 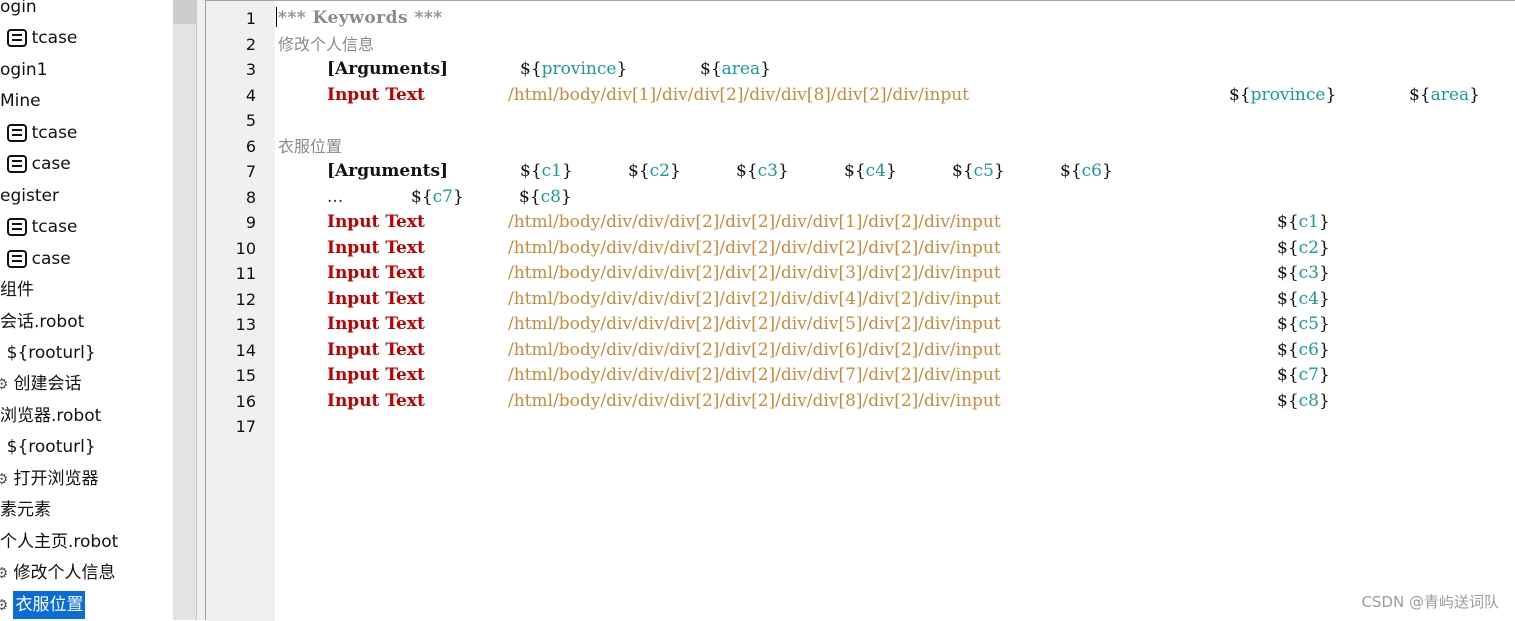 I want to click on variable-name: c7, so click(x=1308, y=375).